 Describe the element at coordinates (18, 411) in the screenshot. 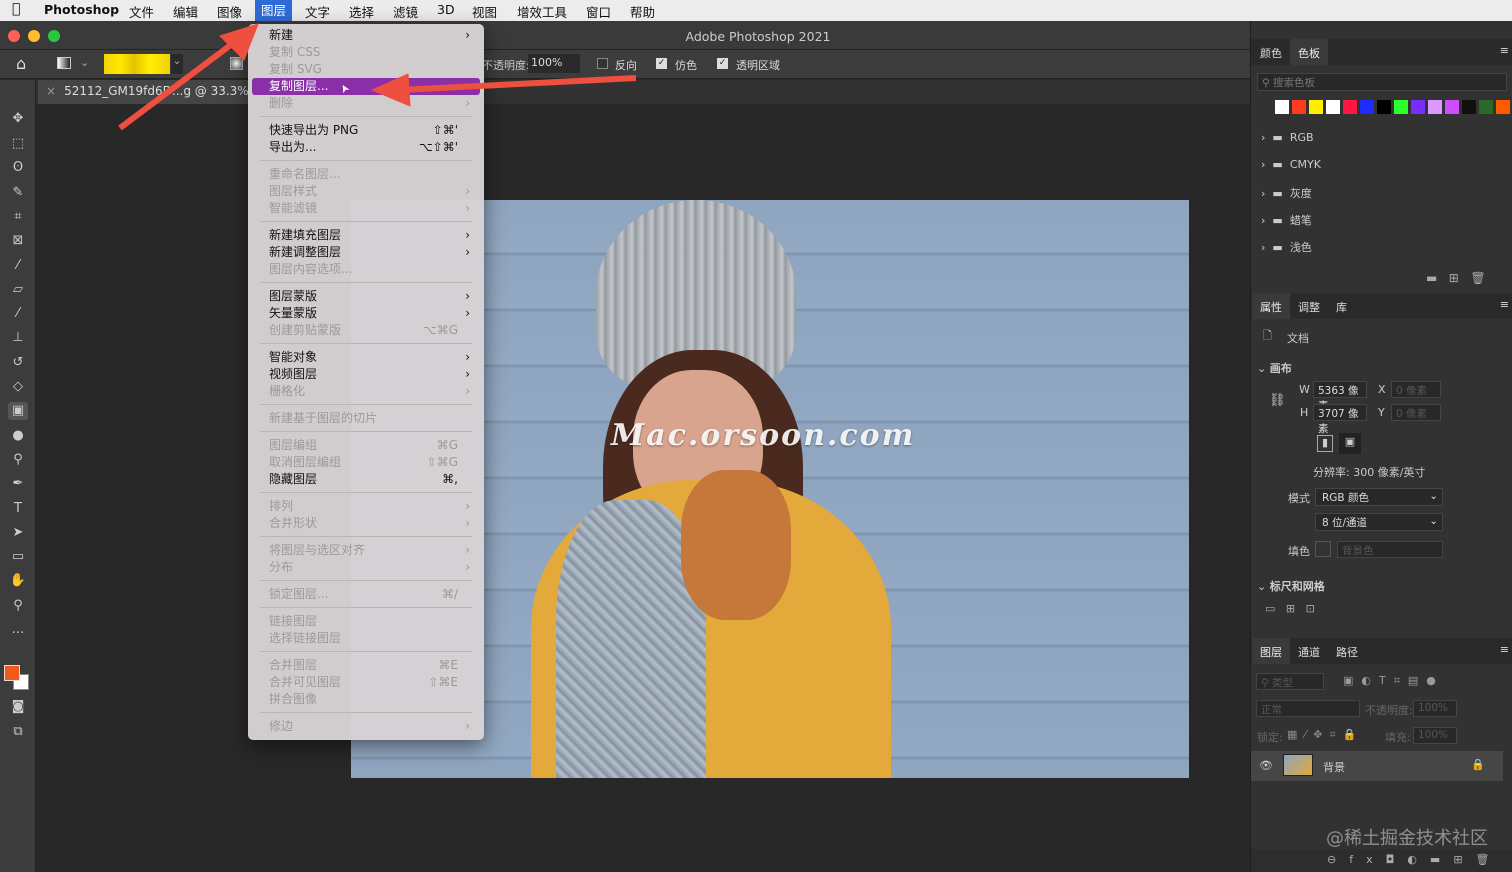

I see `gradient-tool-icon: ▣` at that location.